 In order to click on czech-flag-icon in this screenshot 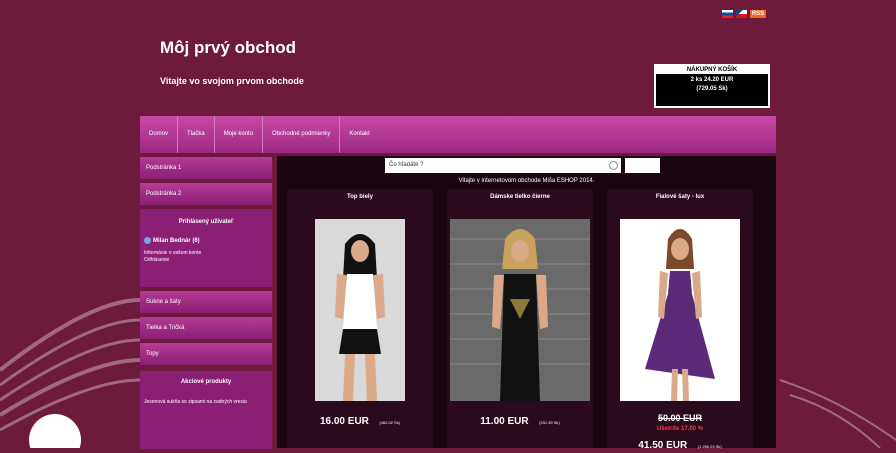, I will do `click(741, 14)`.